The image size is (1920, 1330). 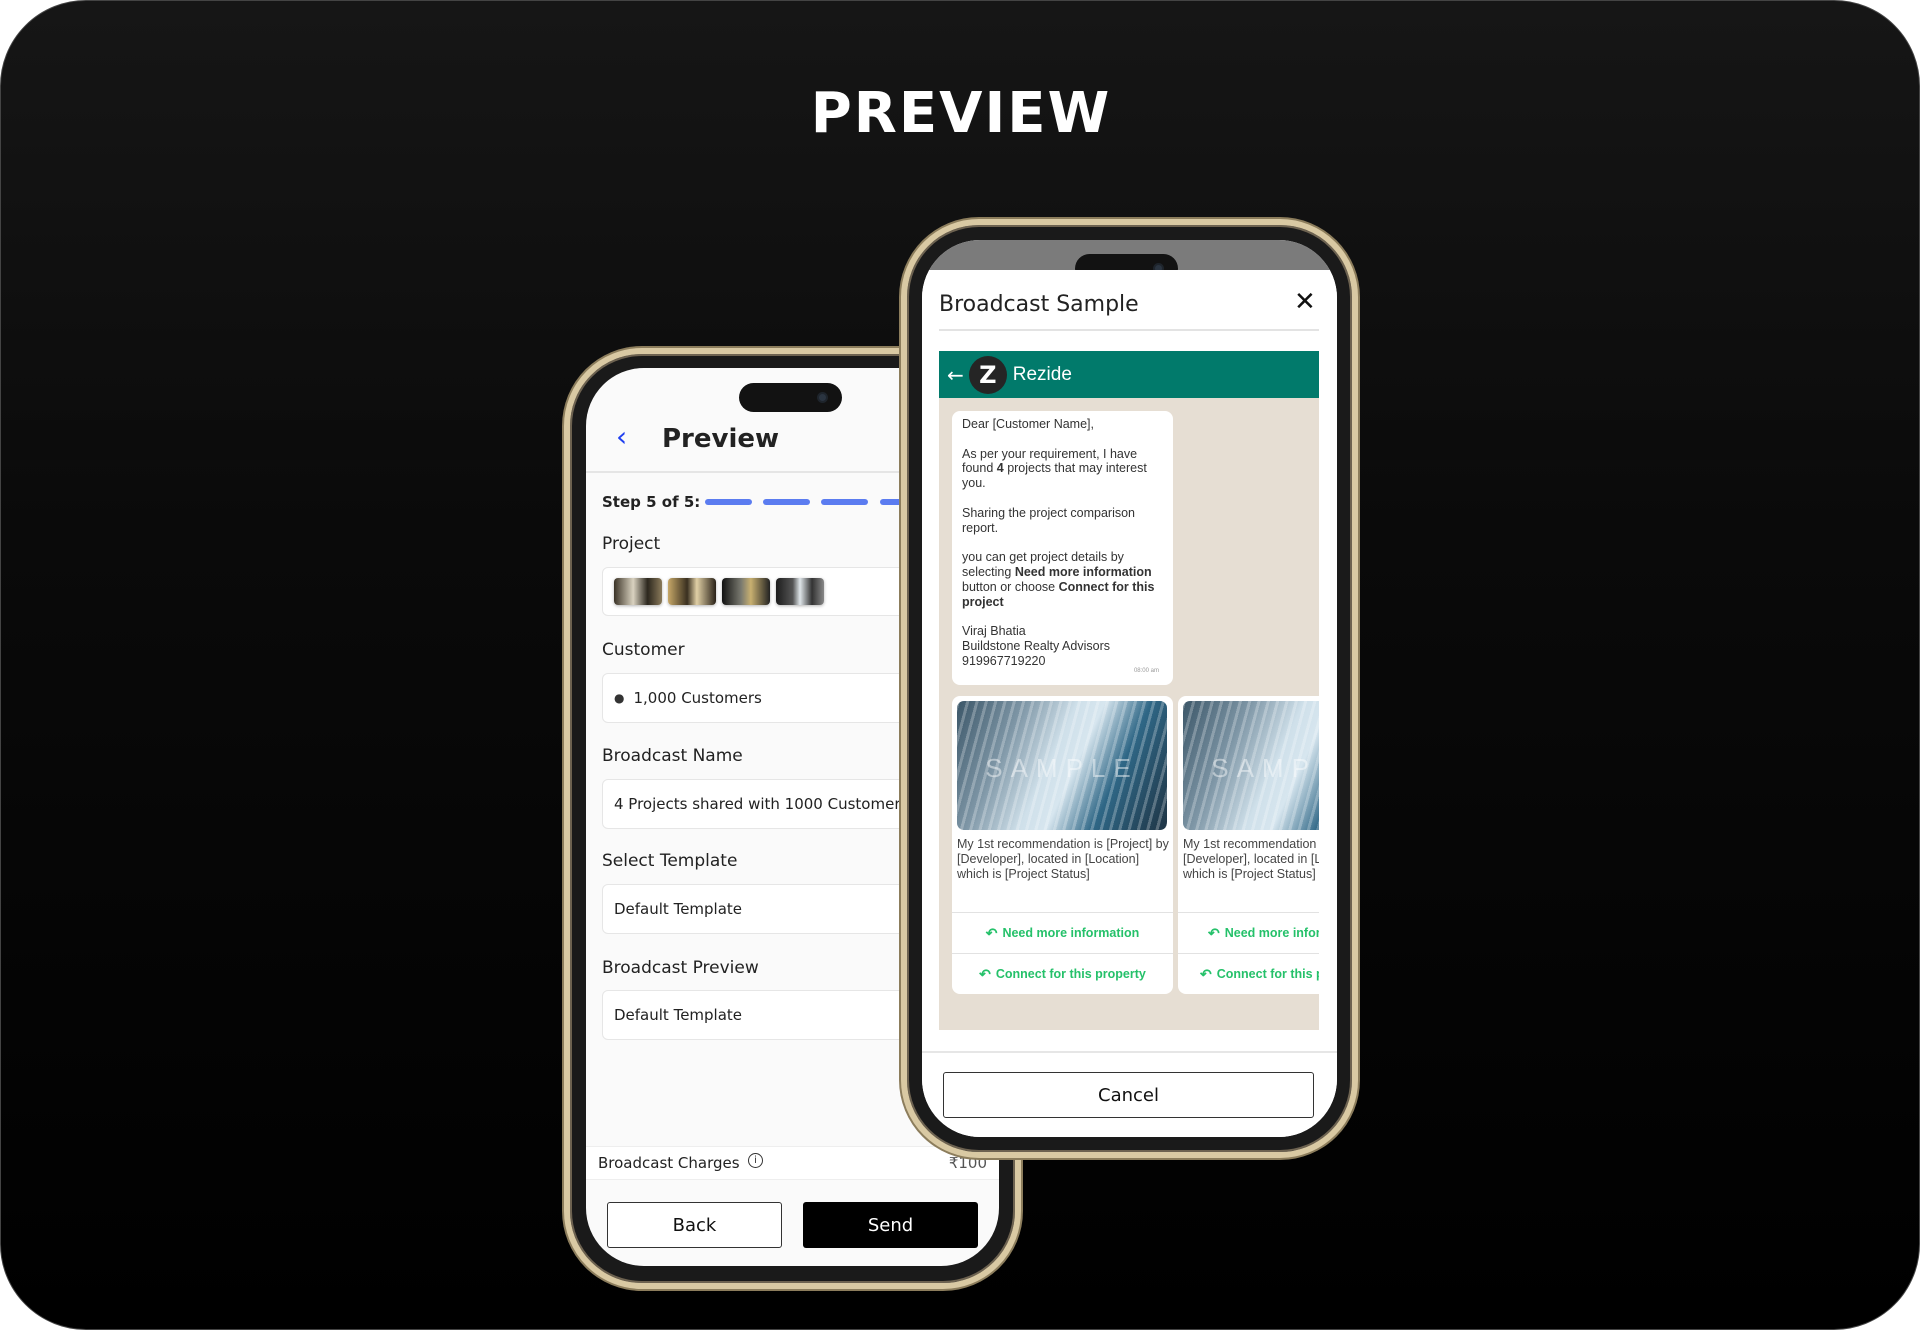 What do you see at coordinates (651, 502) in the screenshot?
I see `step-label: Step 5 of 5:` at bounding box center [651, 502].